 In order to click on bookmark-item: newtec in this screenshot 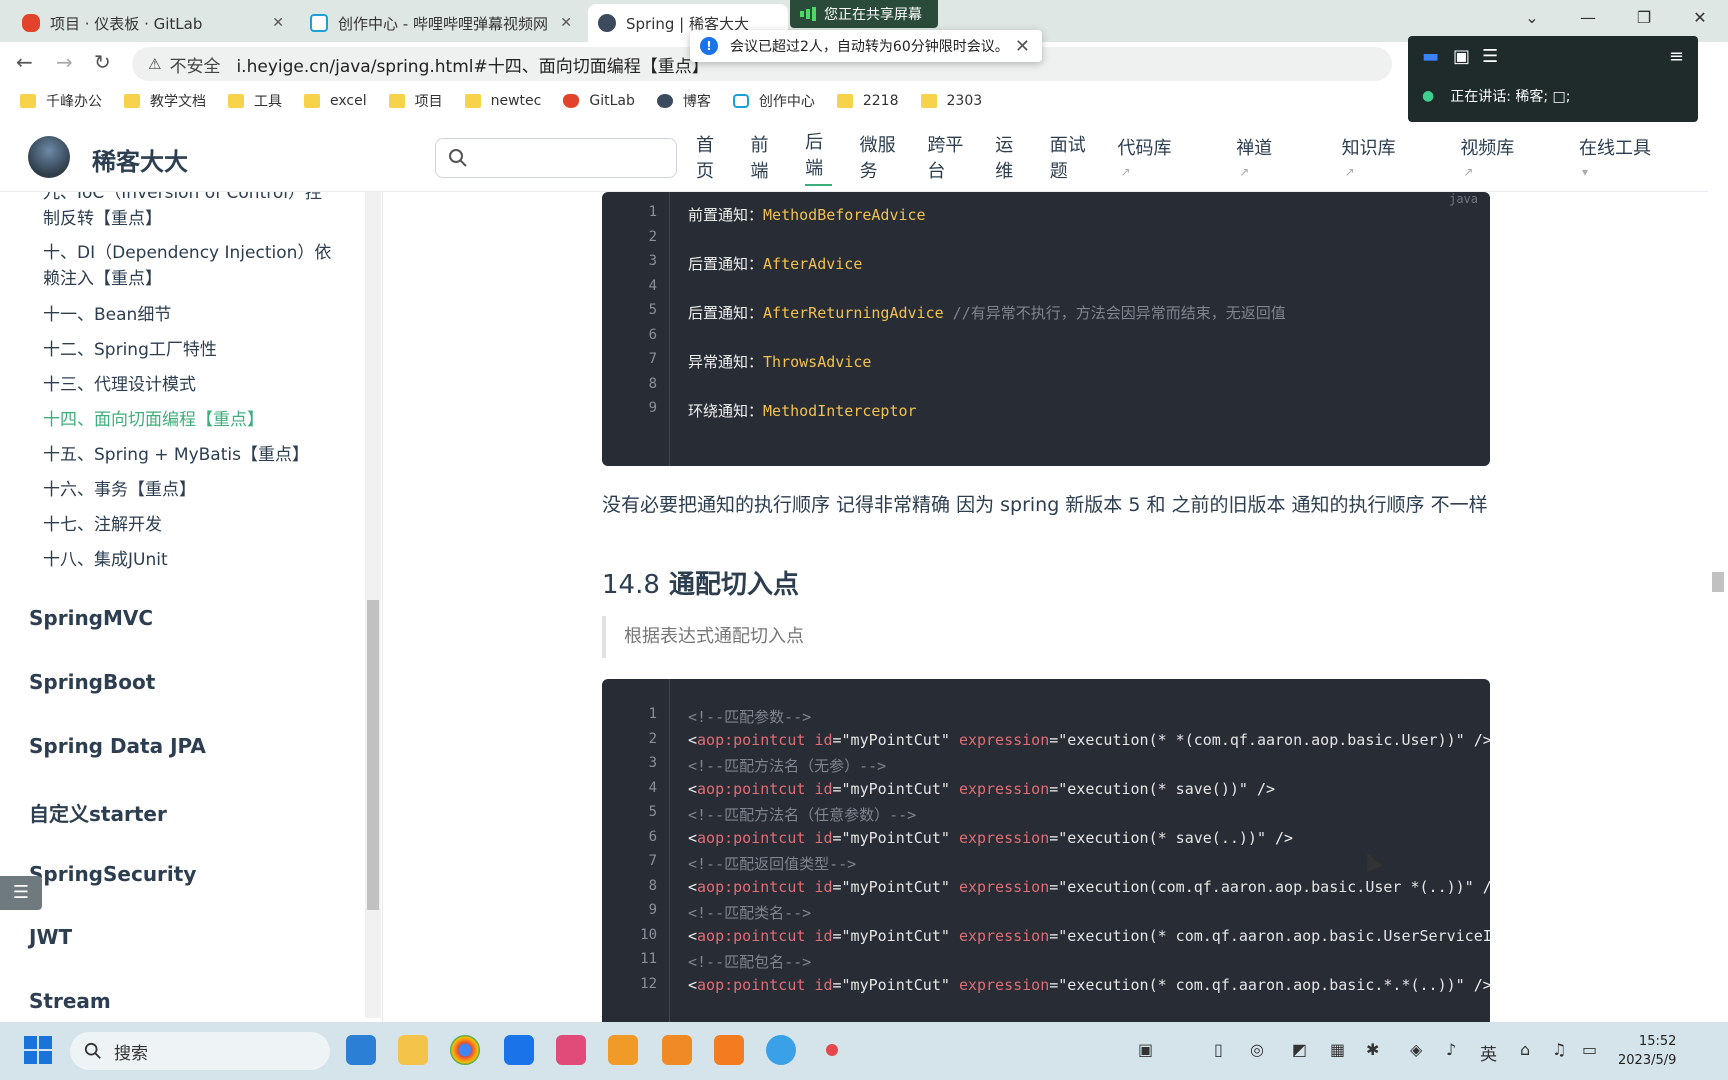, I will do `click(502, 101)`.